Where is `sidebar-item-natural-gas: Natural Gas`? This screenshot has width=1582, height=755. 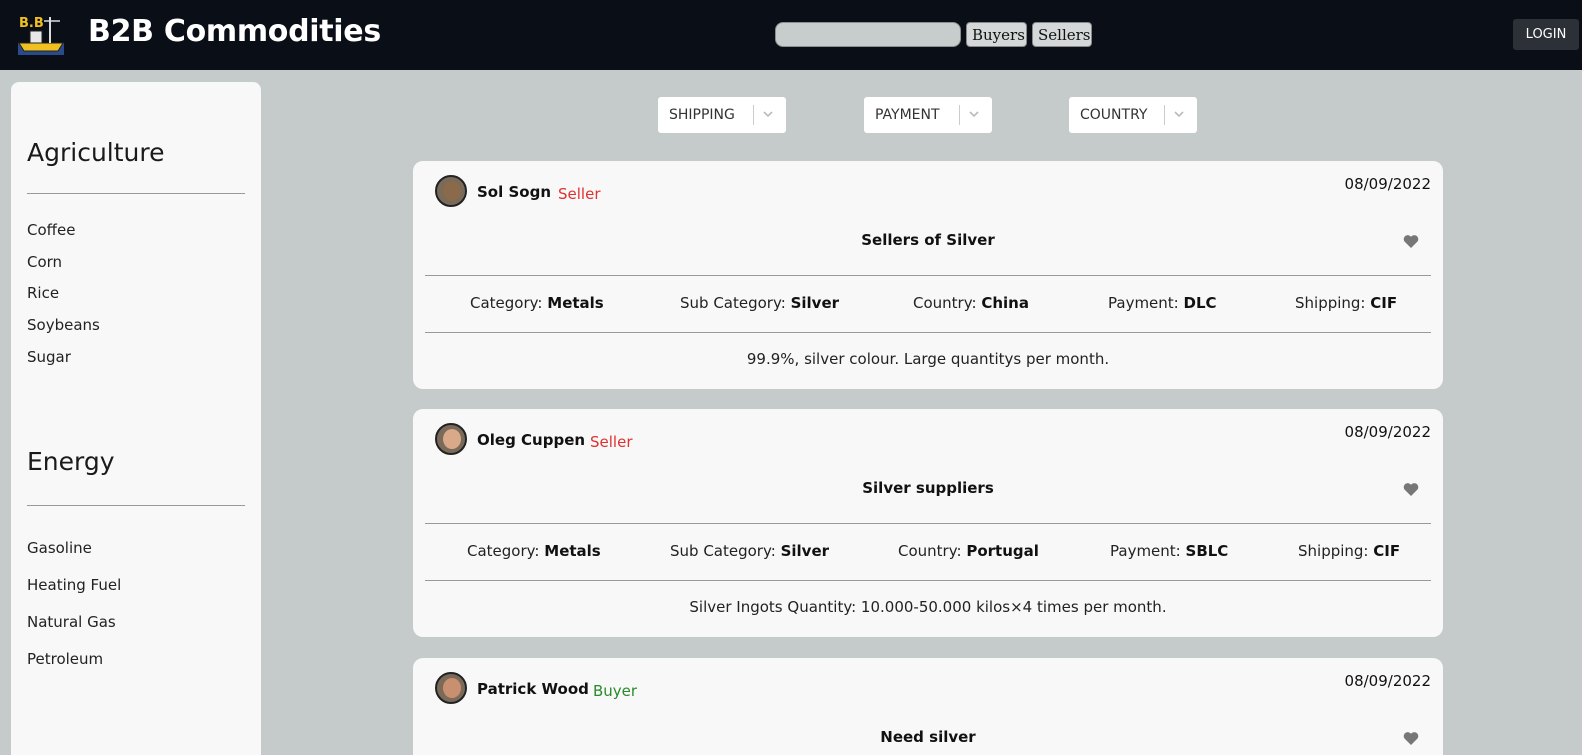 sidebar-item-natural-gas: Natural Gas is located at coordinates (71, 622).